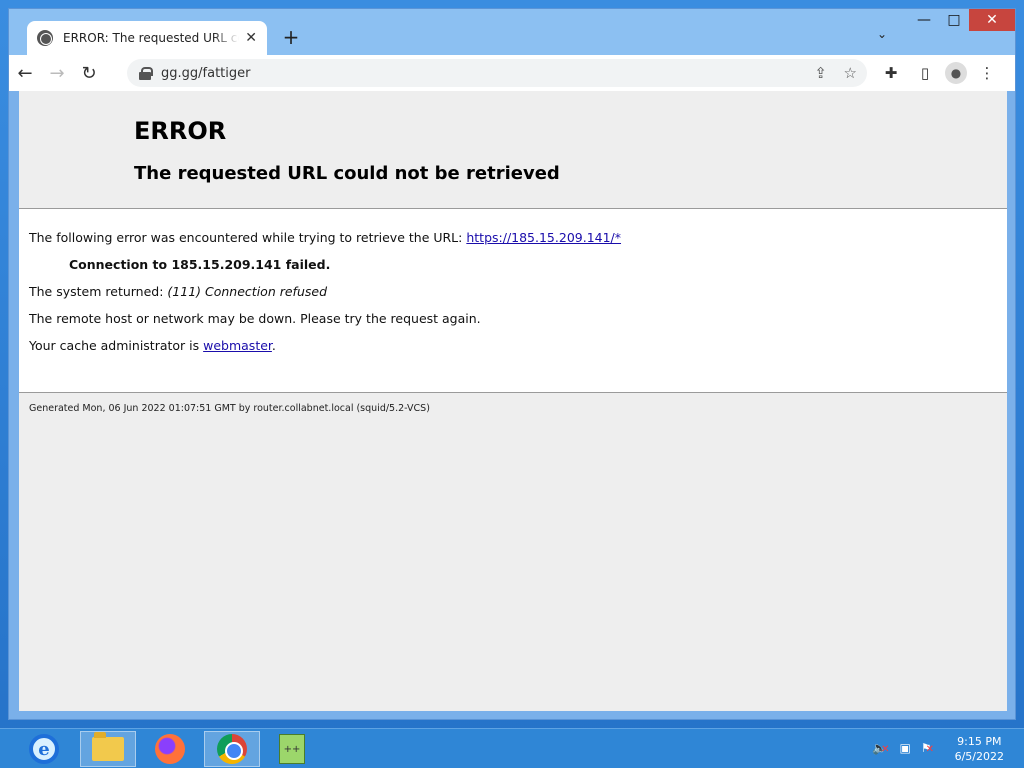  Describe the element at coordinates (200, 264) in the screenshot. I see `failure-message: Connection to 185.15.209.141 failed.` at that location.